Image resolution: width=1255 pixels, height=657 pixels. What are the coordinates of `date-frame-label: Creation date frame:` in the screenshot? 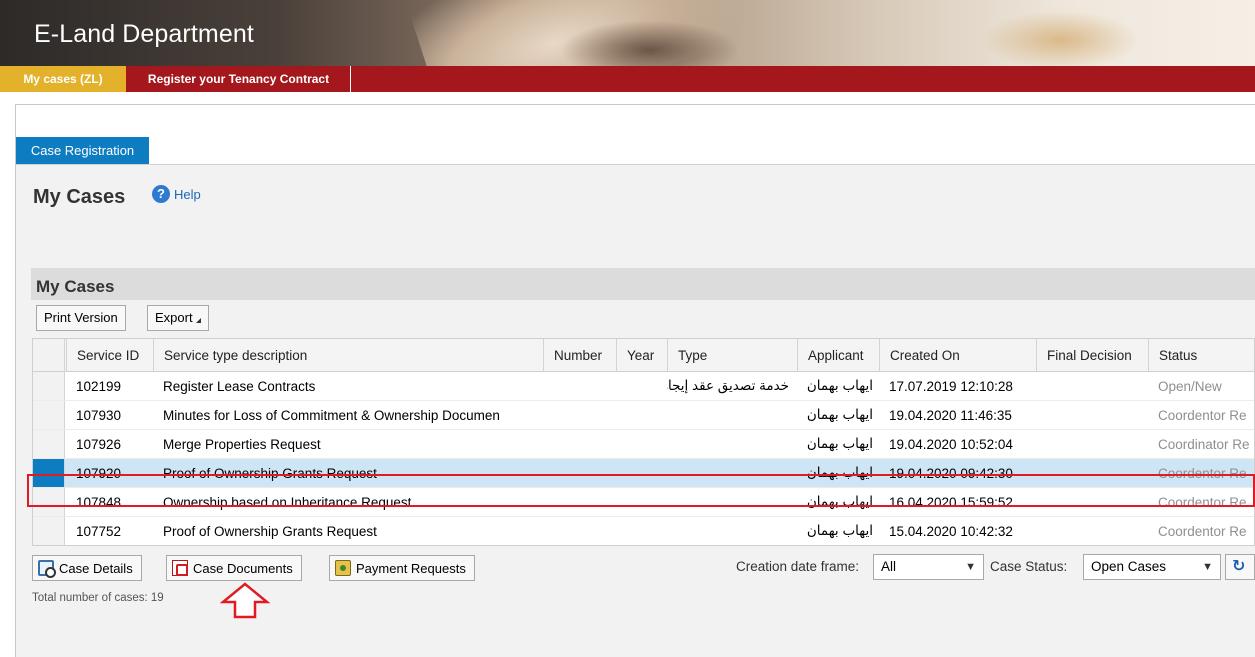 It's located at (798, 566).